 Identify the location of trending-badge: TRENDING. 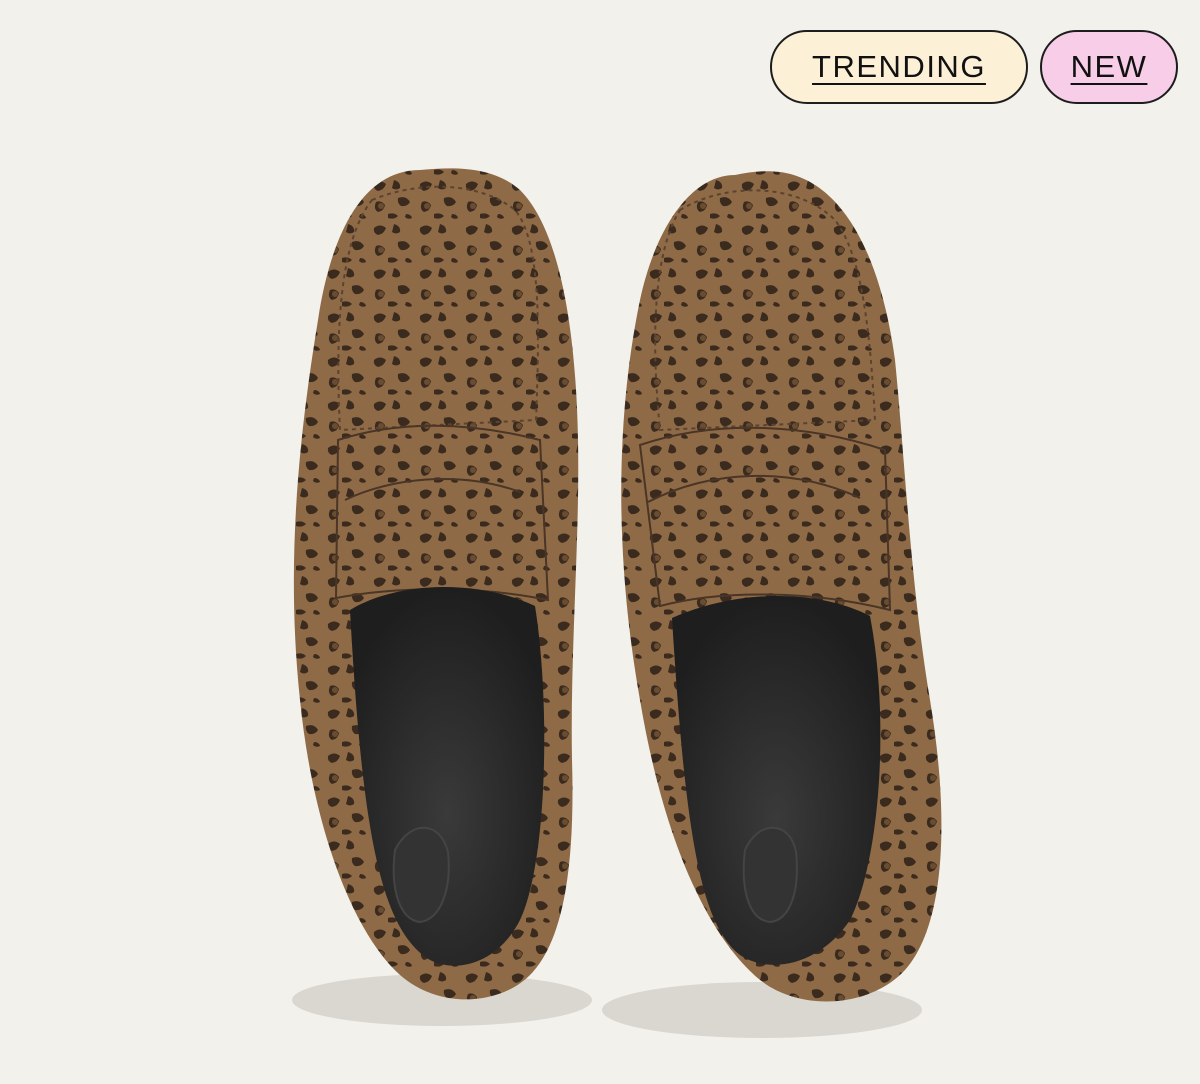
(899, 67).